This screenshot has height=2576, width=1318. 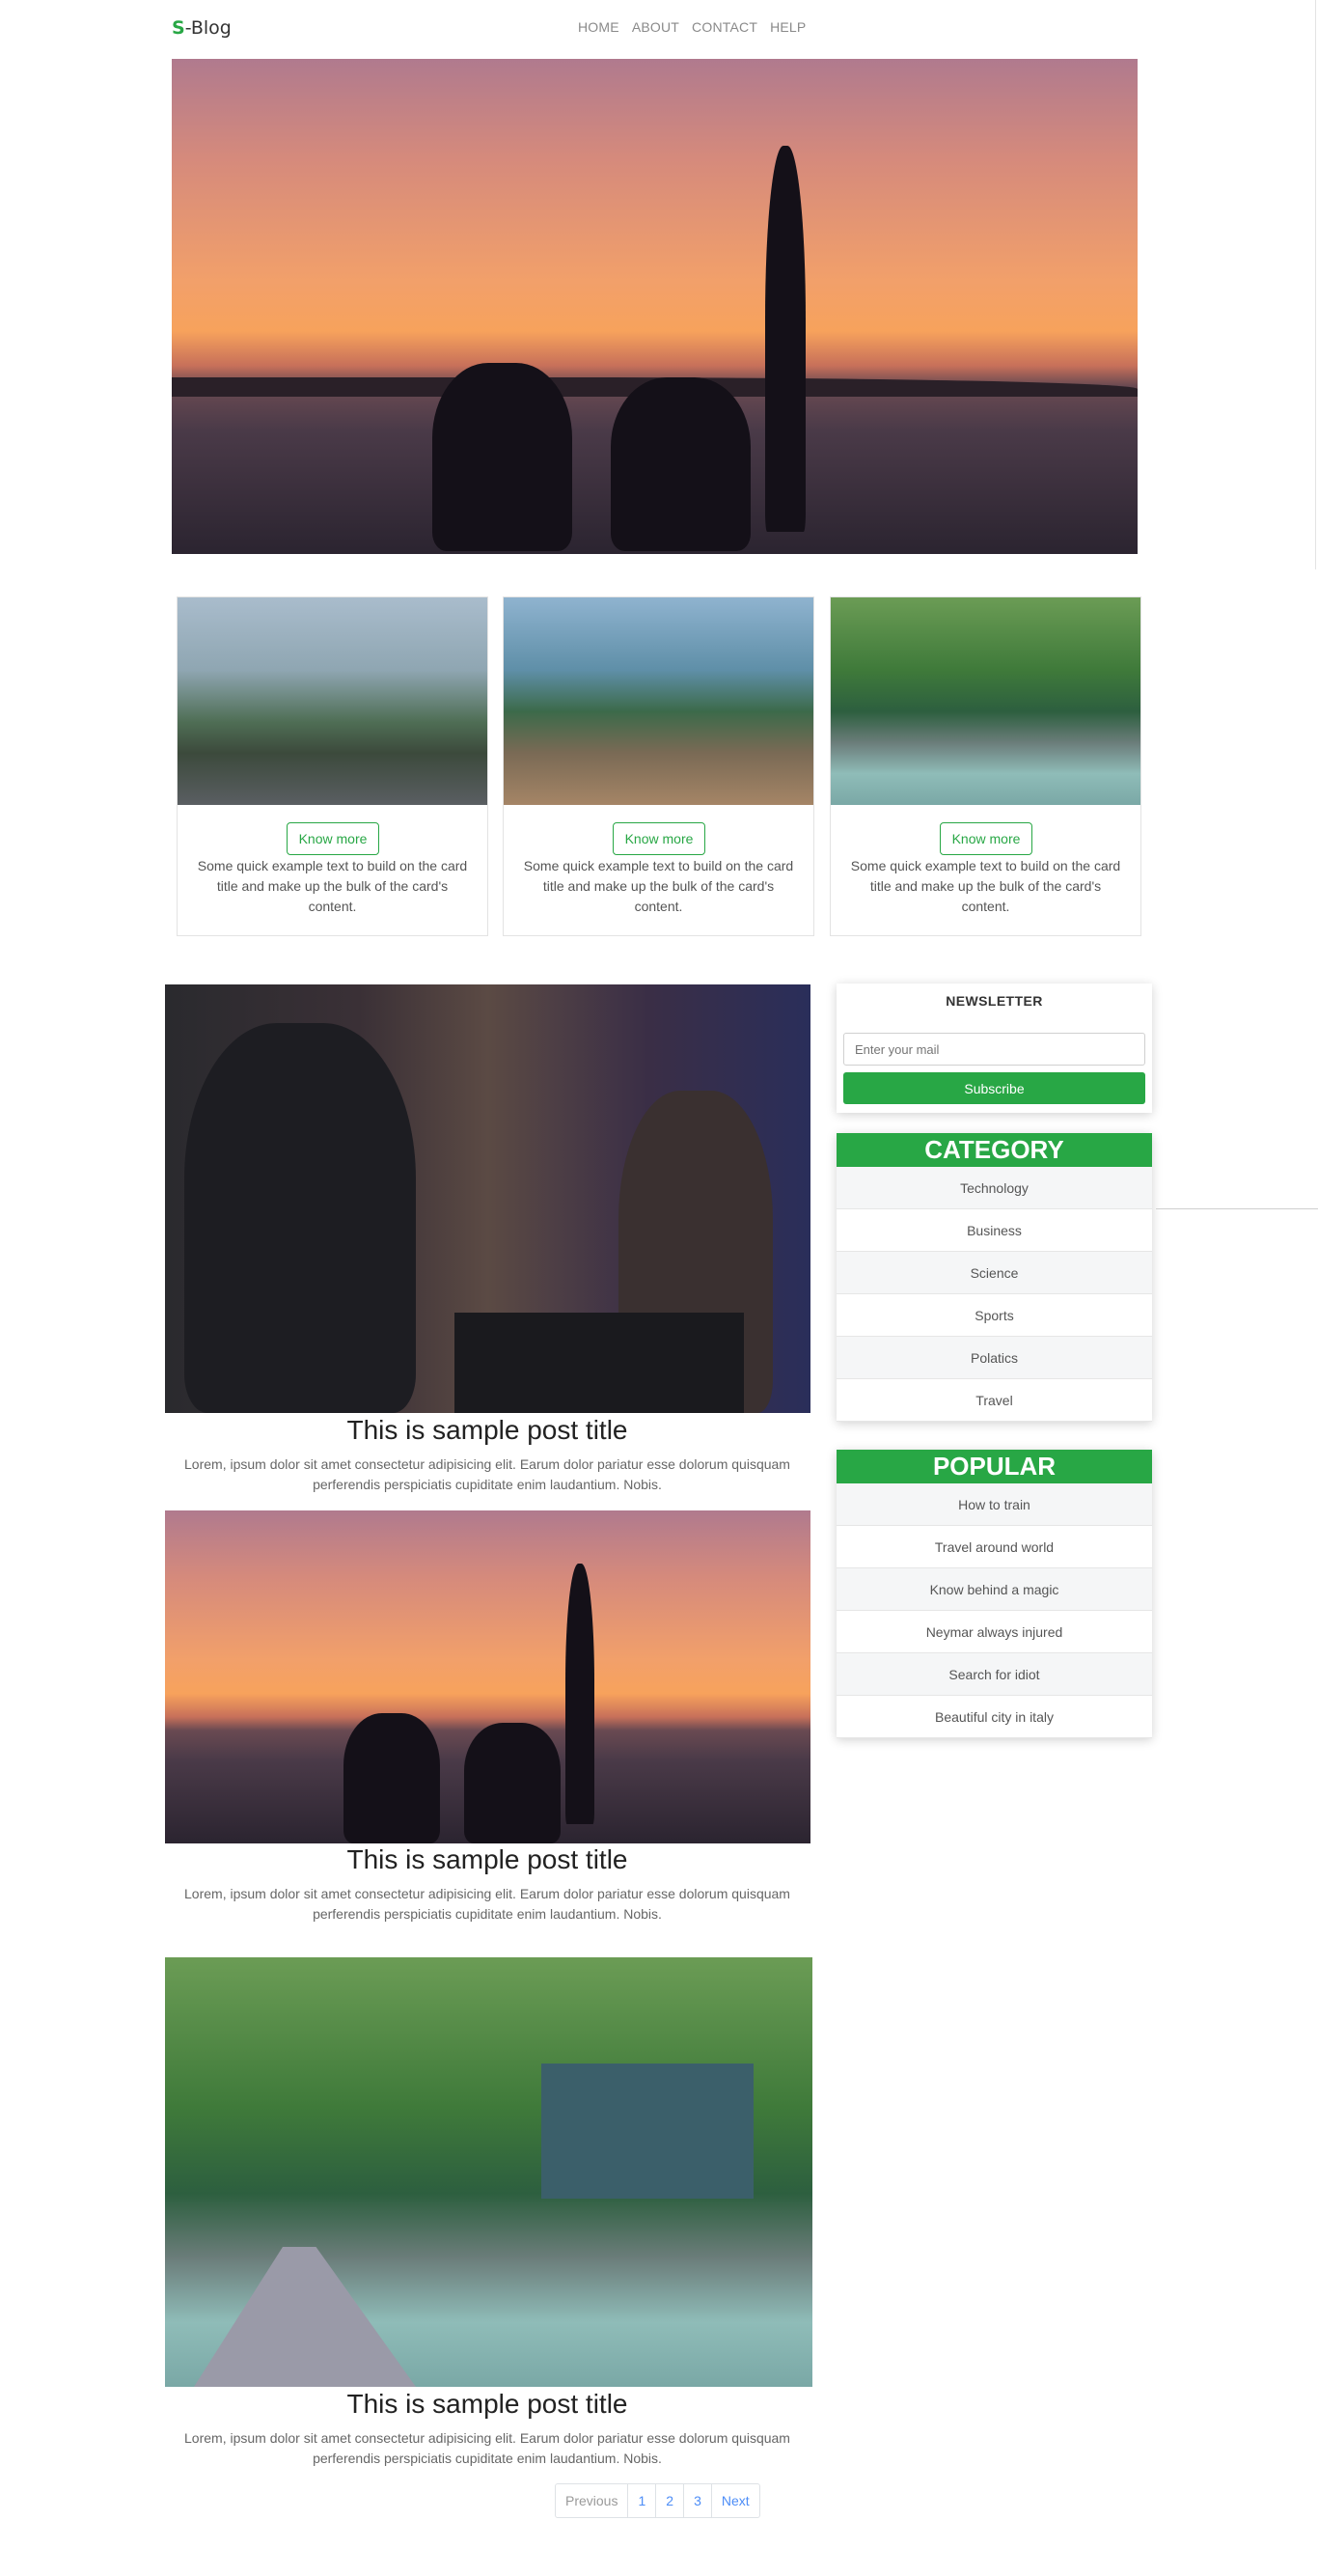 I want to click on popular-item: Travel around world, so click(x=994, y=1547).